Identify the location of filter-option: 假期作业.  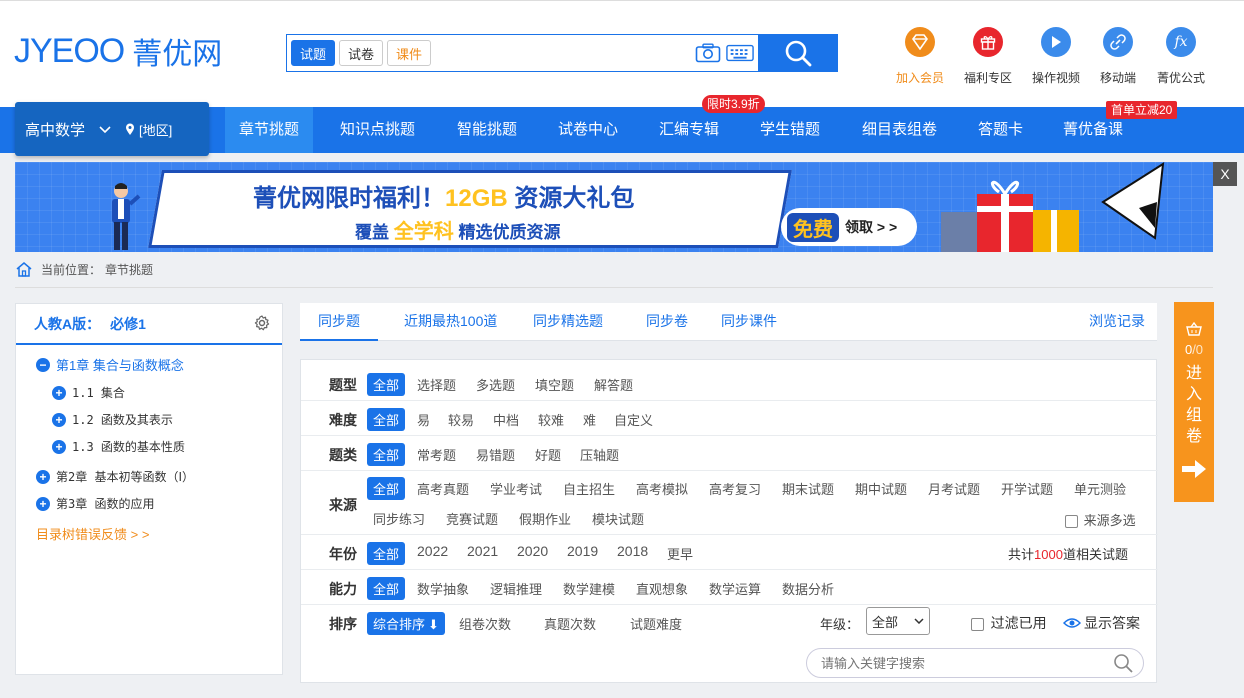
(545, 518).